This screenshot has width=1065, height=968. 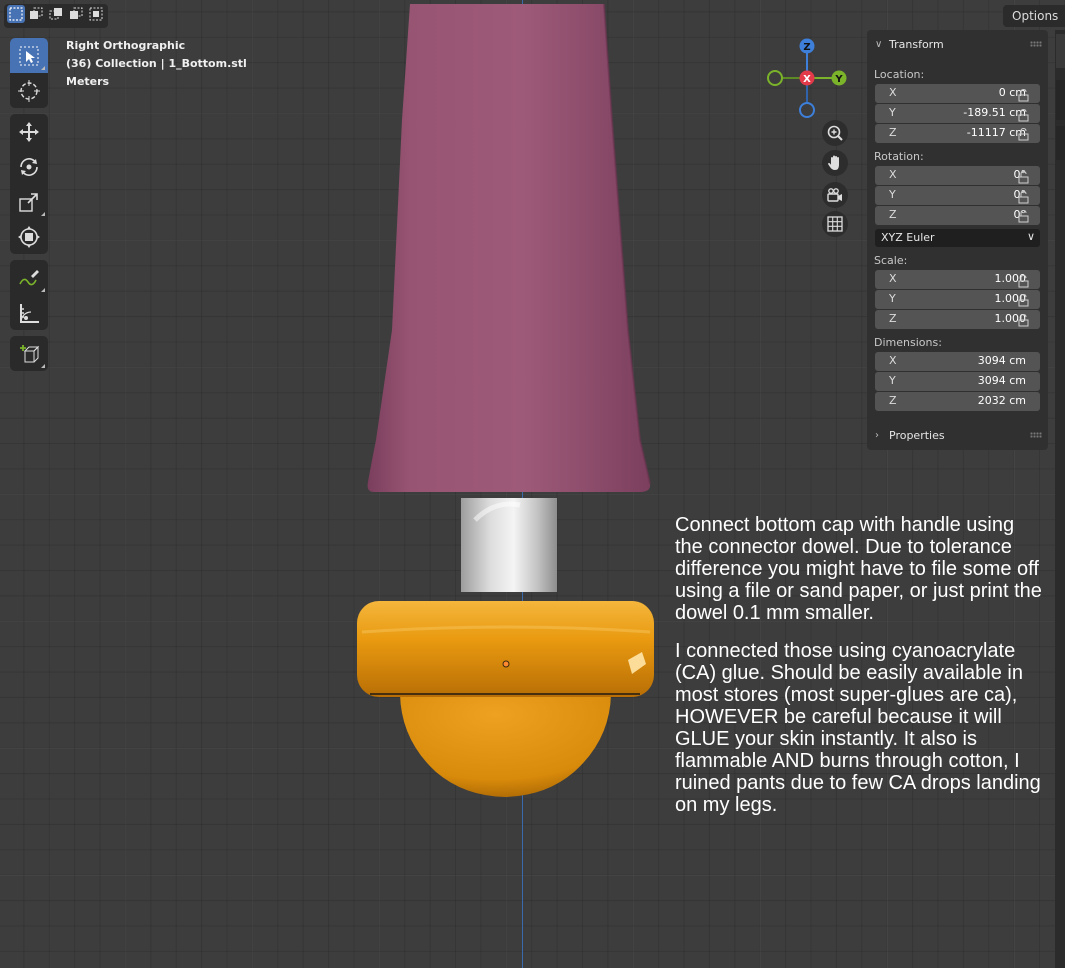 What do you see at coordinates (916, 44) in the screenshot?
I see `transform-title: Transform` at bounding box center [916, 44].